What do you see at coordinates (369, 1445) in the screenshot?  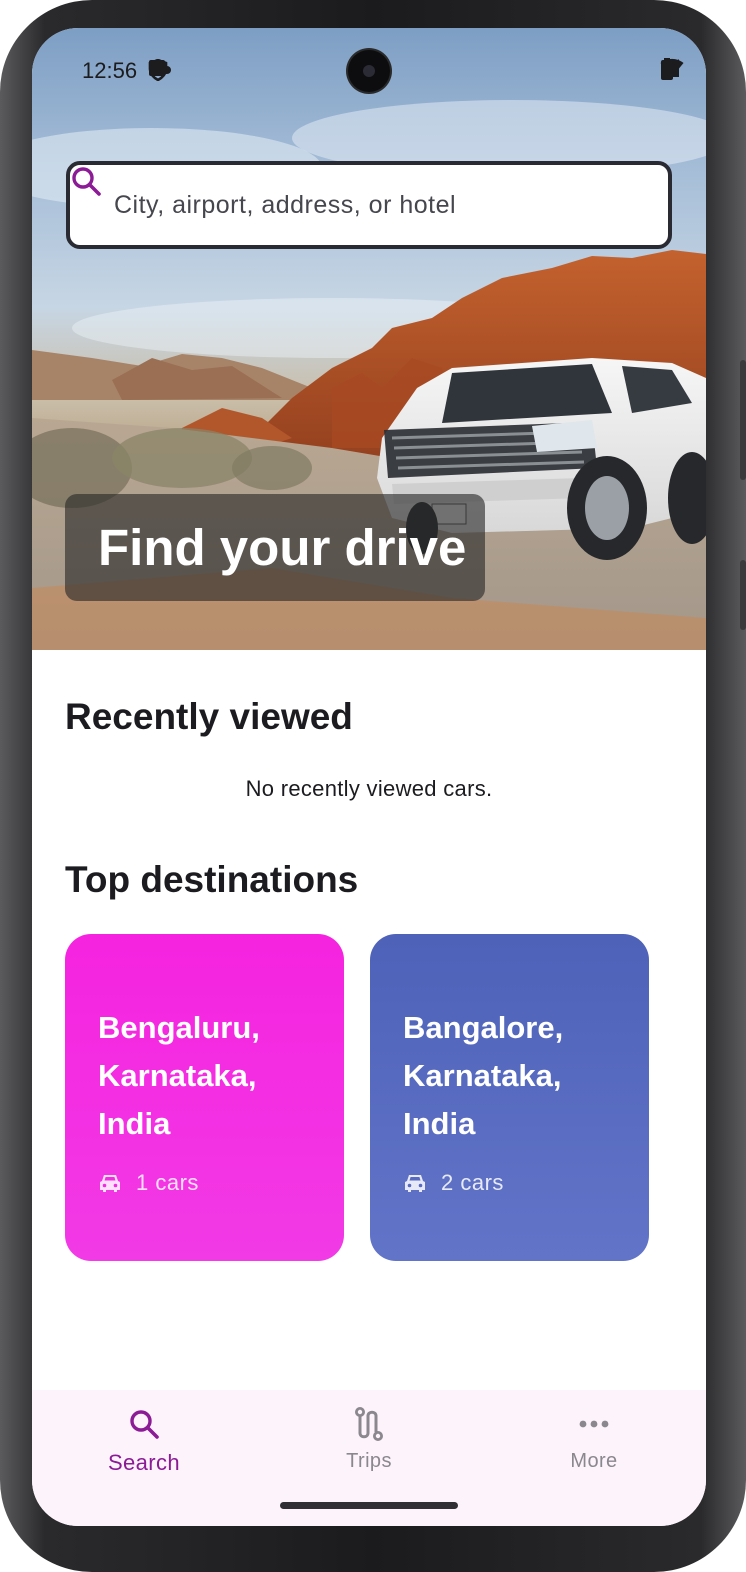 I see `nav-trips: Trips` at bounding box center [369, 1445].